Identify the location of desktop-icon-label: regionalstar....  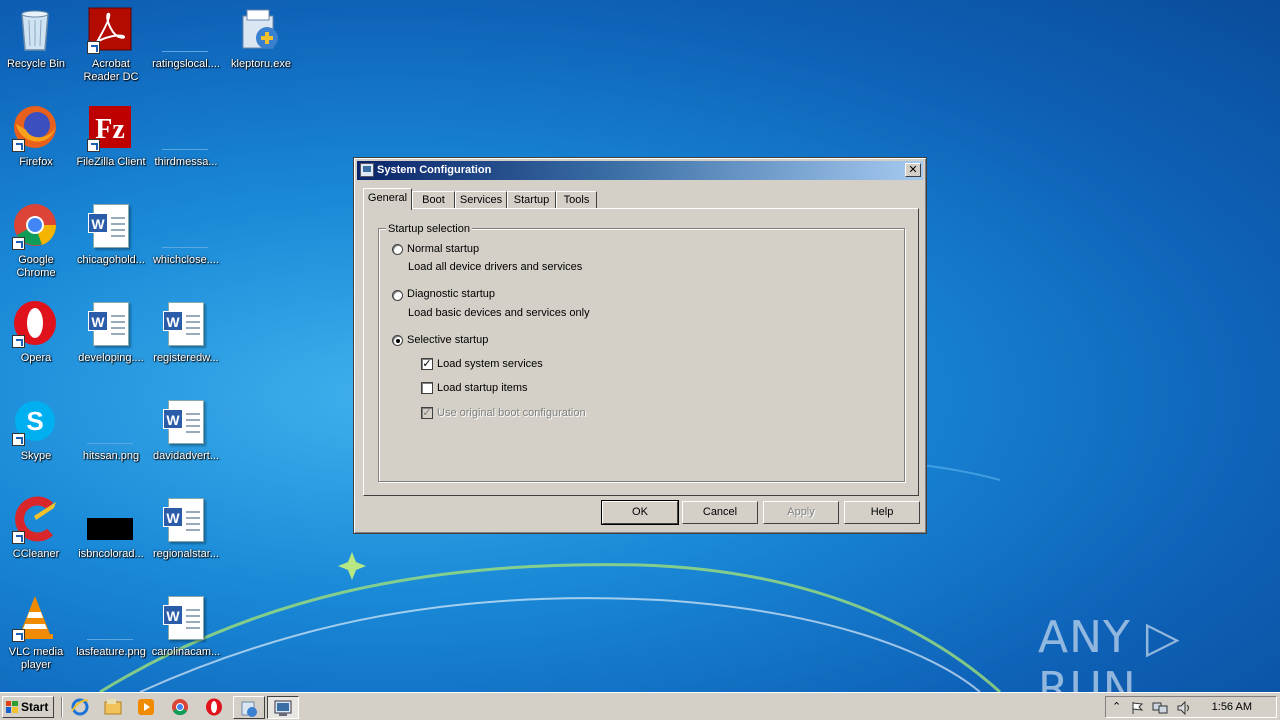
(186, 554).